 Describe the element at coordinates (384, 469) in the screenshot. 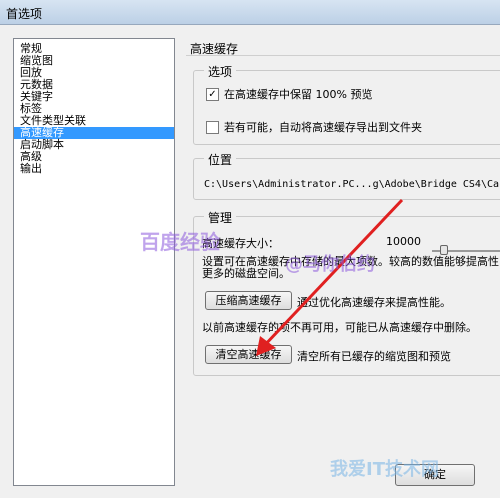

I see `site-watermark: 我爱IT技术网` at that location.